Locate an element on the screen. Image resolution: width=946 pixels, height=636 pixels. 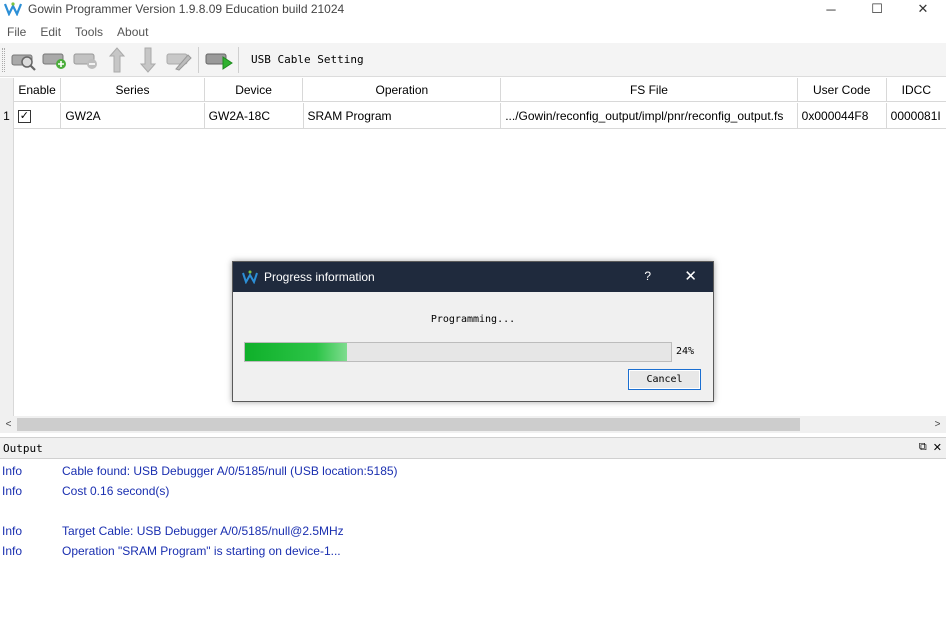
output-title: Output is located at coordinates (23, 448).